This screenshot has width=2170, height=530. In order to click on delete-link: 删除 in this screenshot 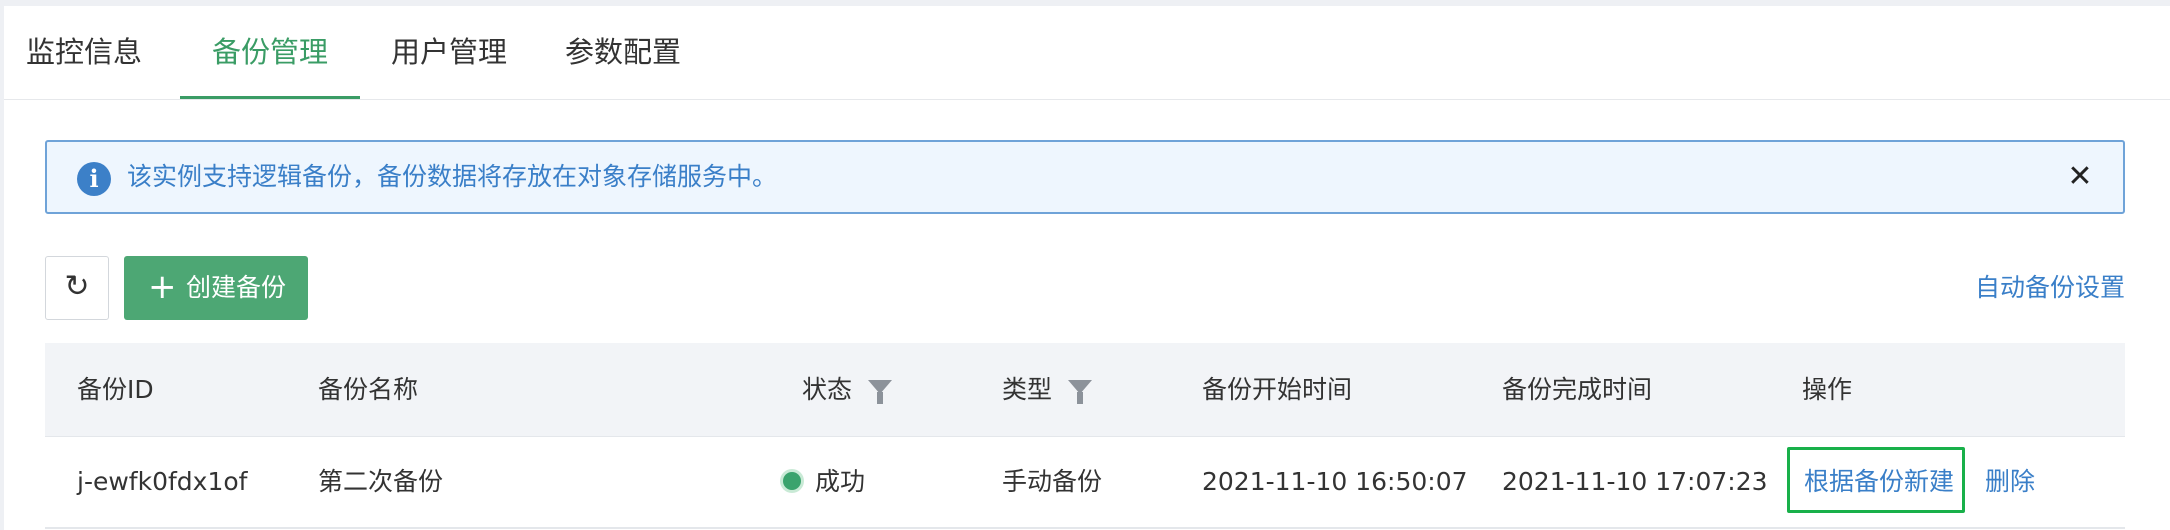, I will do `click(2010, 482)`.